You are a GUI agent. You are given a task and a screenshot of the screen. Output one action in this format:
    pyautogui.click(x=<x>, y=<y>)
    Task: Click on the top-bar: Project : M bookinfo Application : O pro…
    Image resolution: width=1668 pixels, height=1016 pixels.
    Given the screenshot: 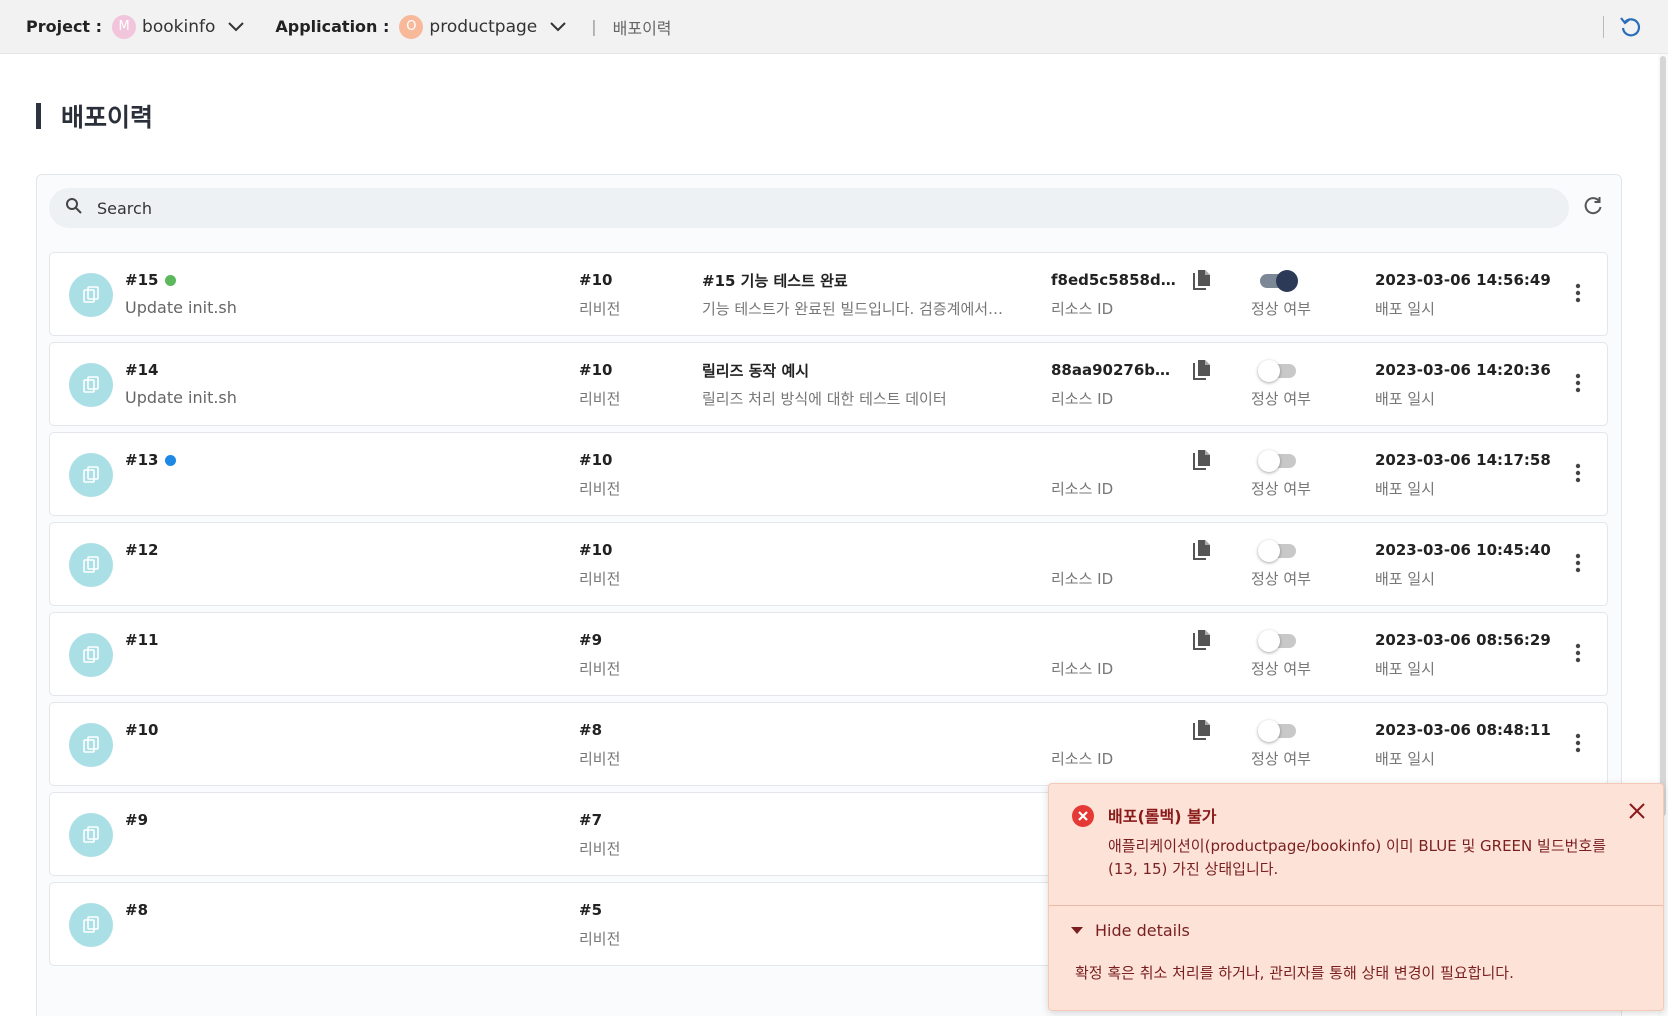 What is the action you would take?
    pyautogui.click(x=834, y=27)
    